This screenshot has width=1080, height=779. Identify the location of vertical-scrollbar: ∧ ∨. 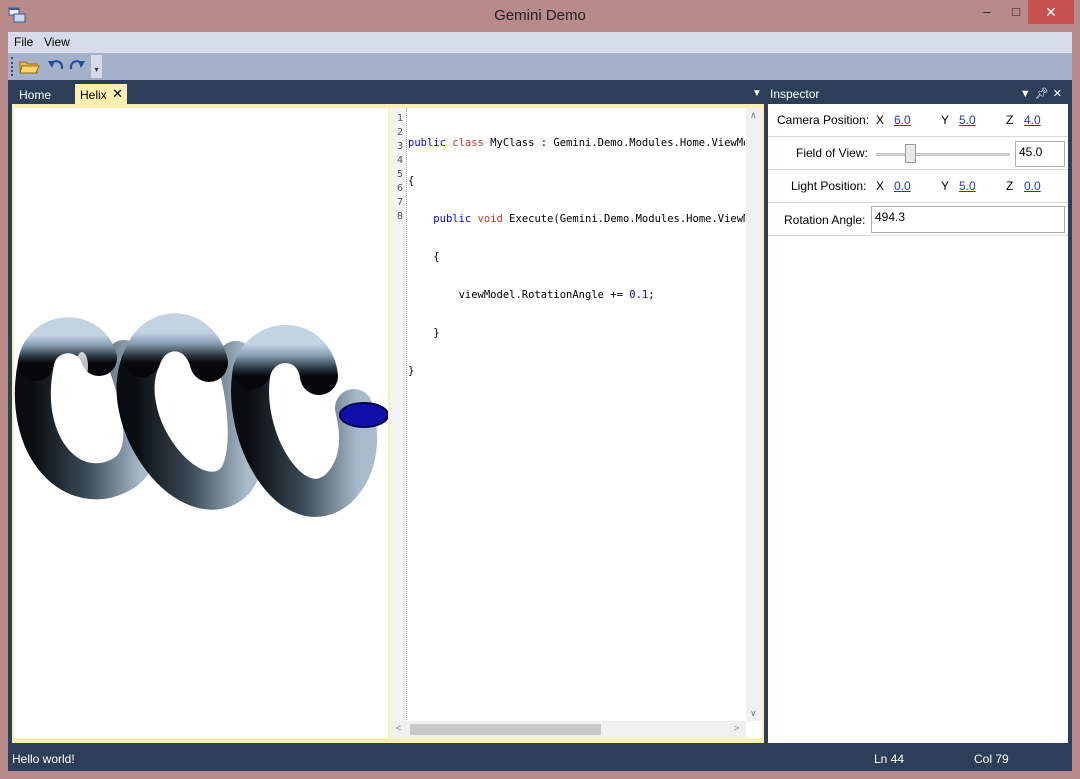
(754, 414).